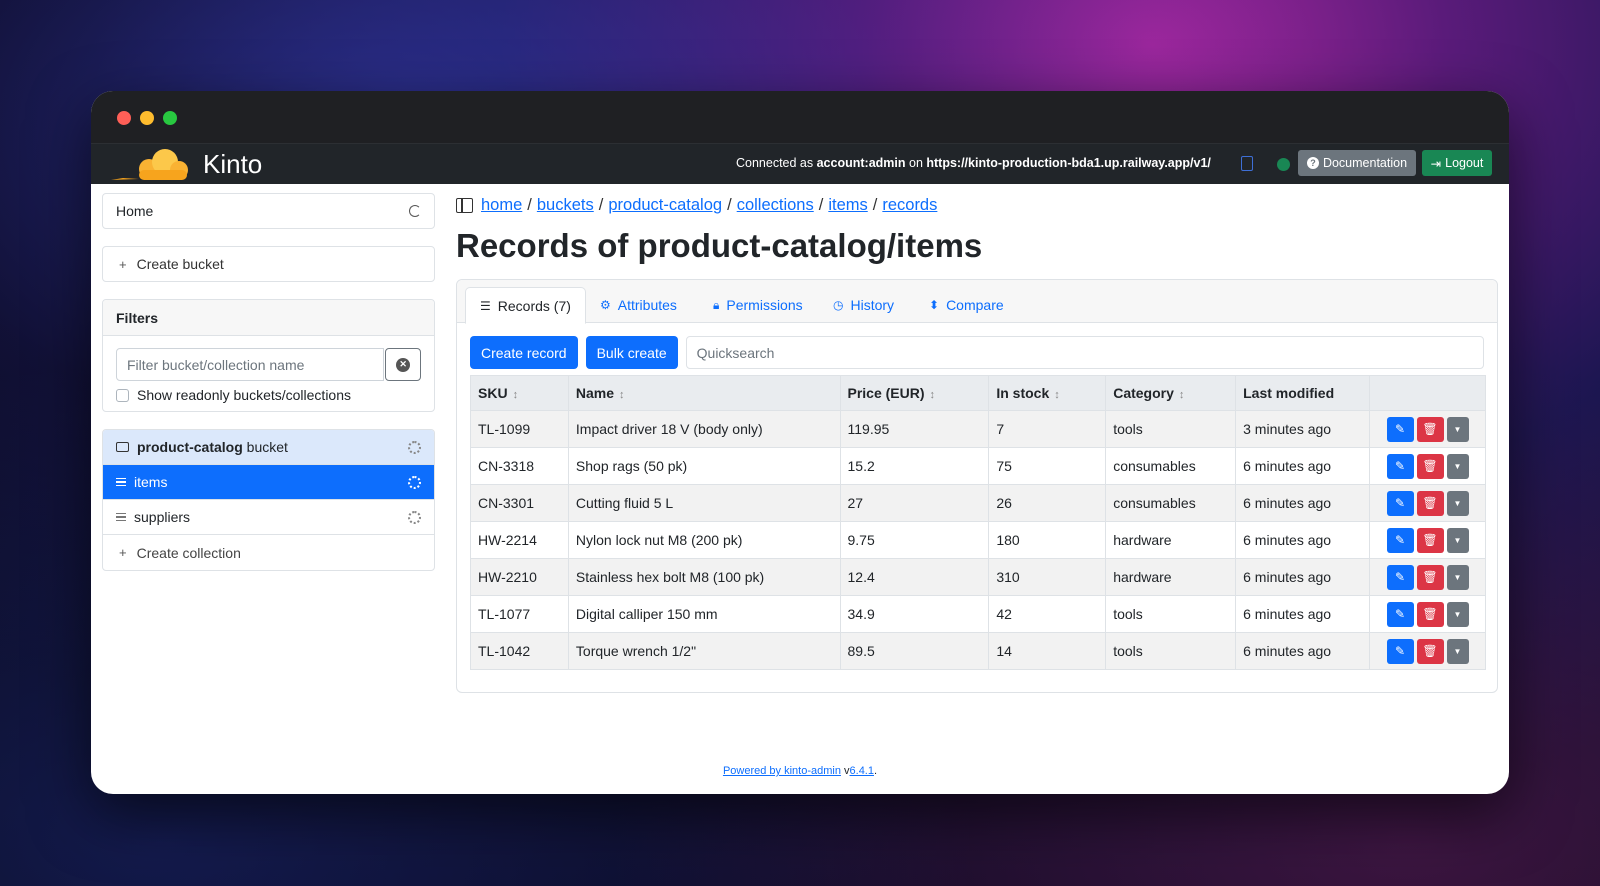  What do you see at coordinates (565, 205) in the screenshot?
I see `breadcrumb-buckets: buckets` at bounding box center [565, 205].